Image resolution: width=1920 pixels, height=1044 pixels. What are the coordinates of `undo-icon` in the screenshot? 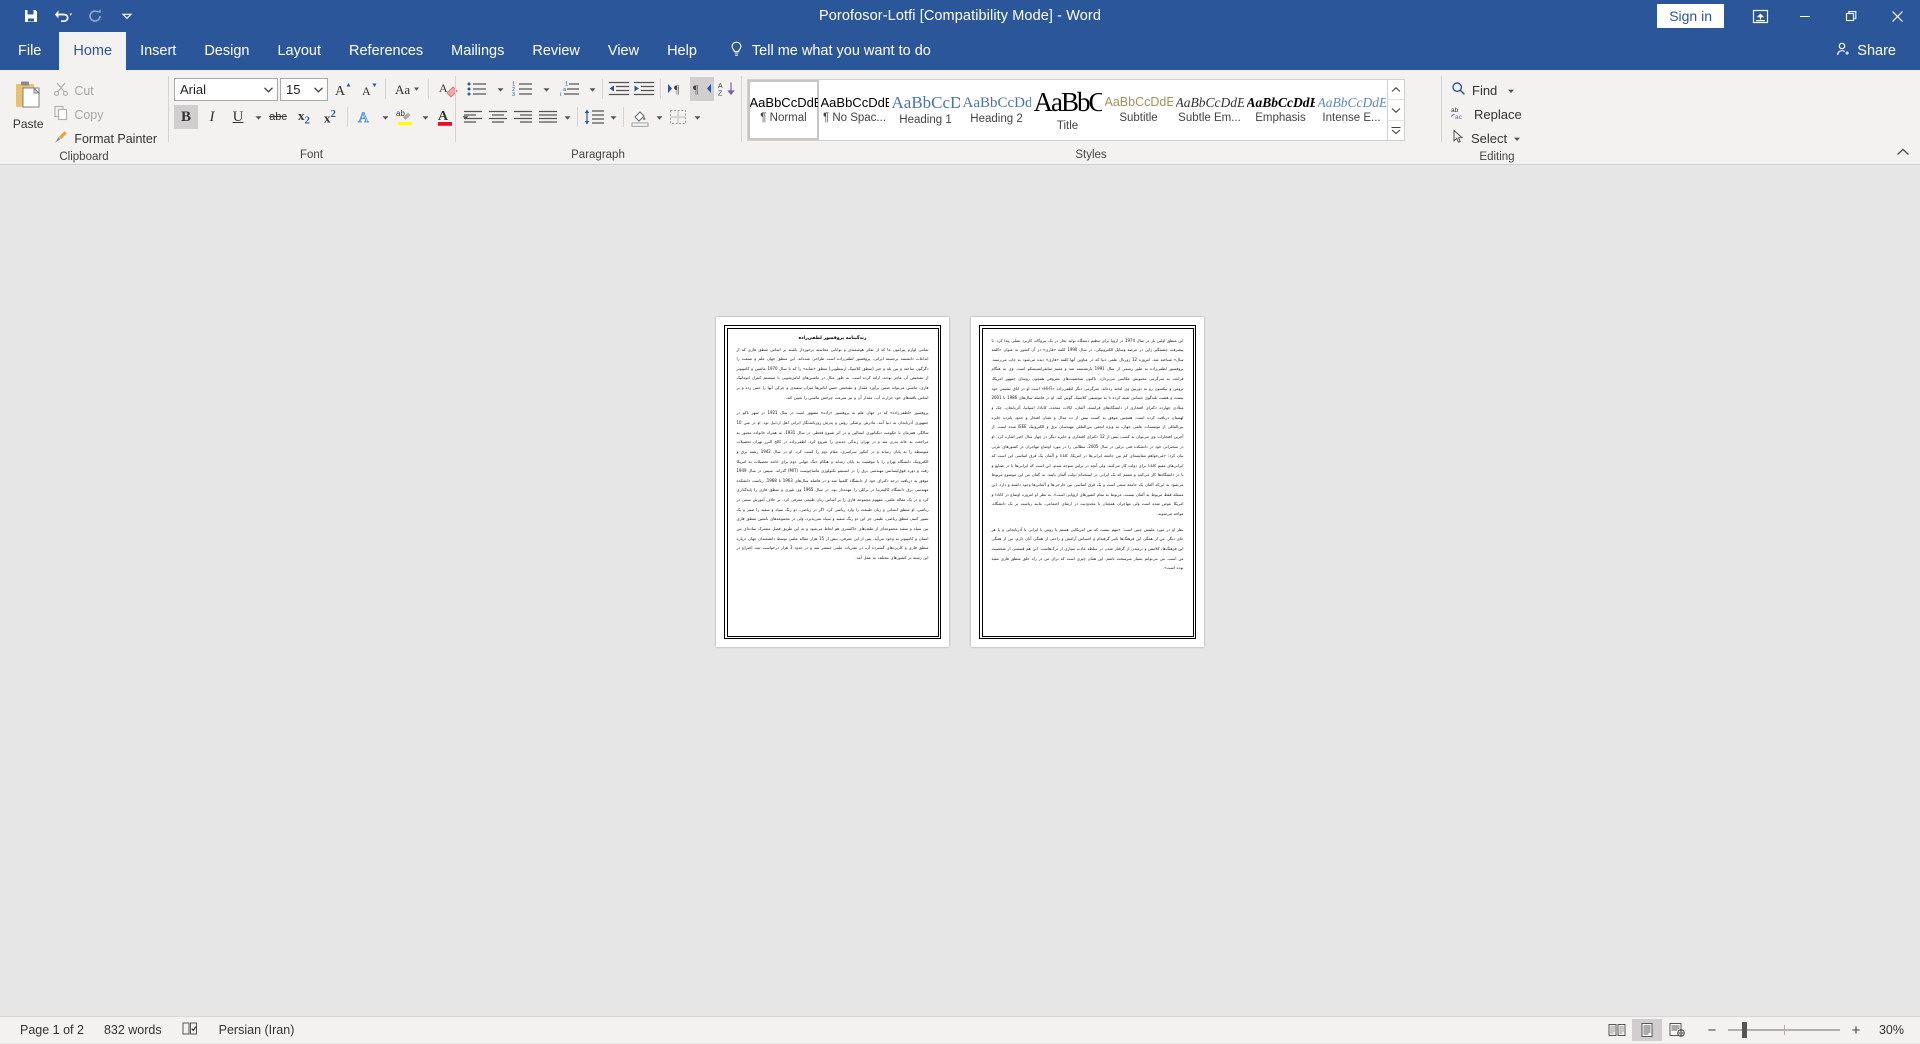 It's located at (63, 16).